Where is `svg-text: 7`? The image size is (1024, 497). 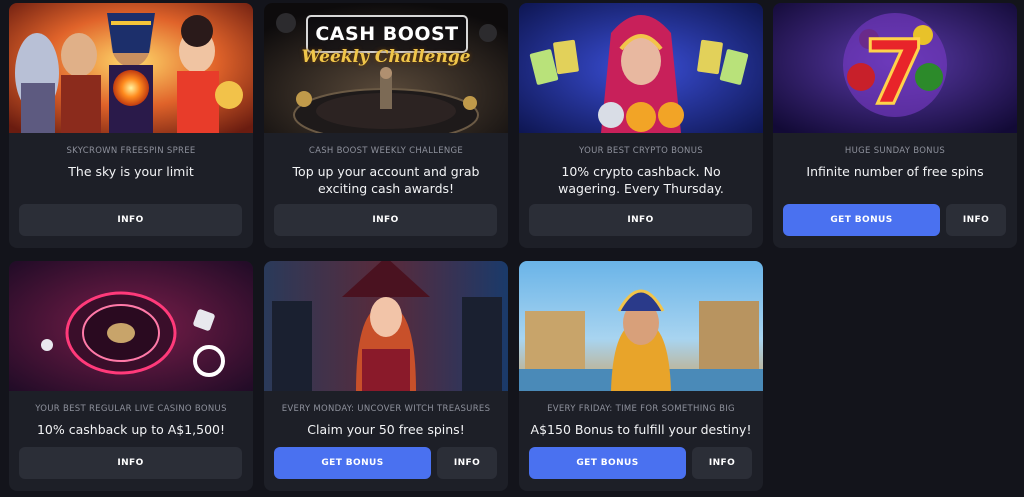 svg-text: 7 is located at coordinates (894, 72).